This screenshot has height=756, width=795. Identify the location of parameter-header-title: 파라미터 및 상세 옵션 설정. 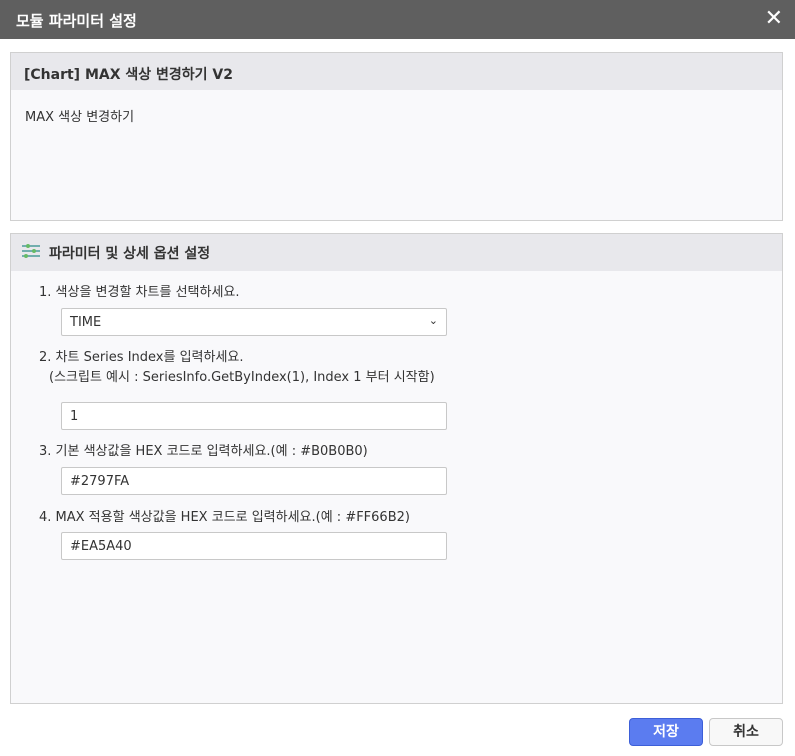
(130, 253).